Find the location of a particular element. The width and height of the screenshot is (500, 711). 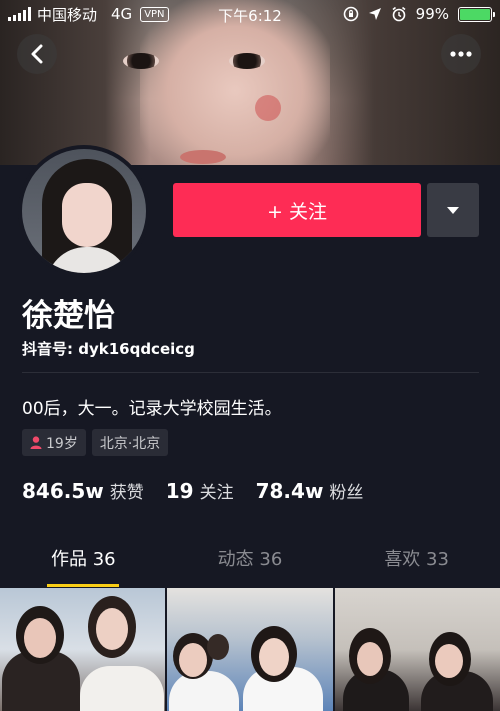

alarm-icon is located at coordinates (399, 14).